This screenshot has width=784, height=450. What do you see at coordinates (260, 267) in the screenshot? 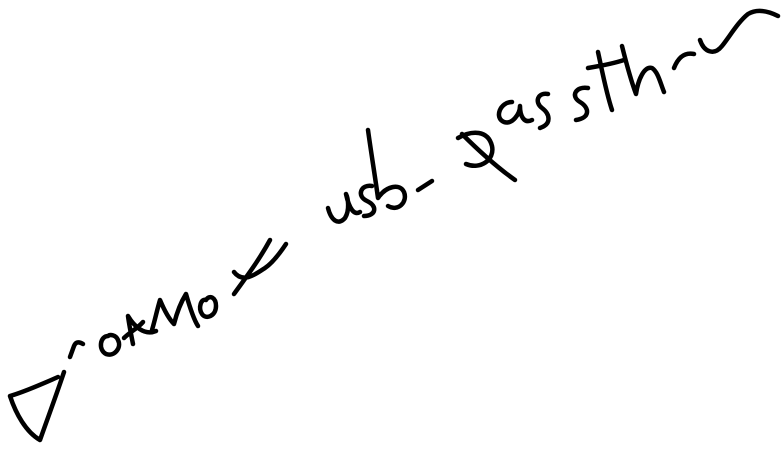
I see `stroke-x2` at bounding box center [260, 267].